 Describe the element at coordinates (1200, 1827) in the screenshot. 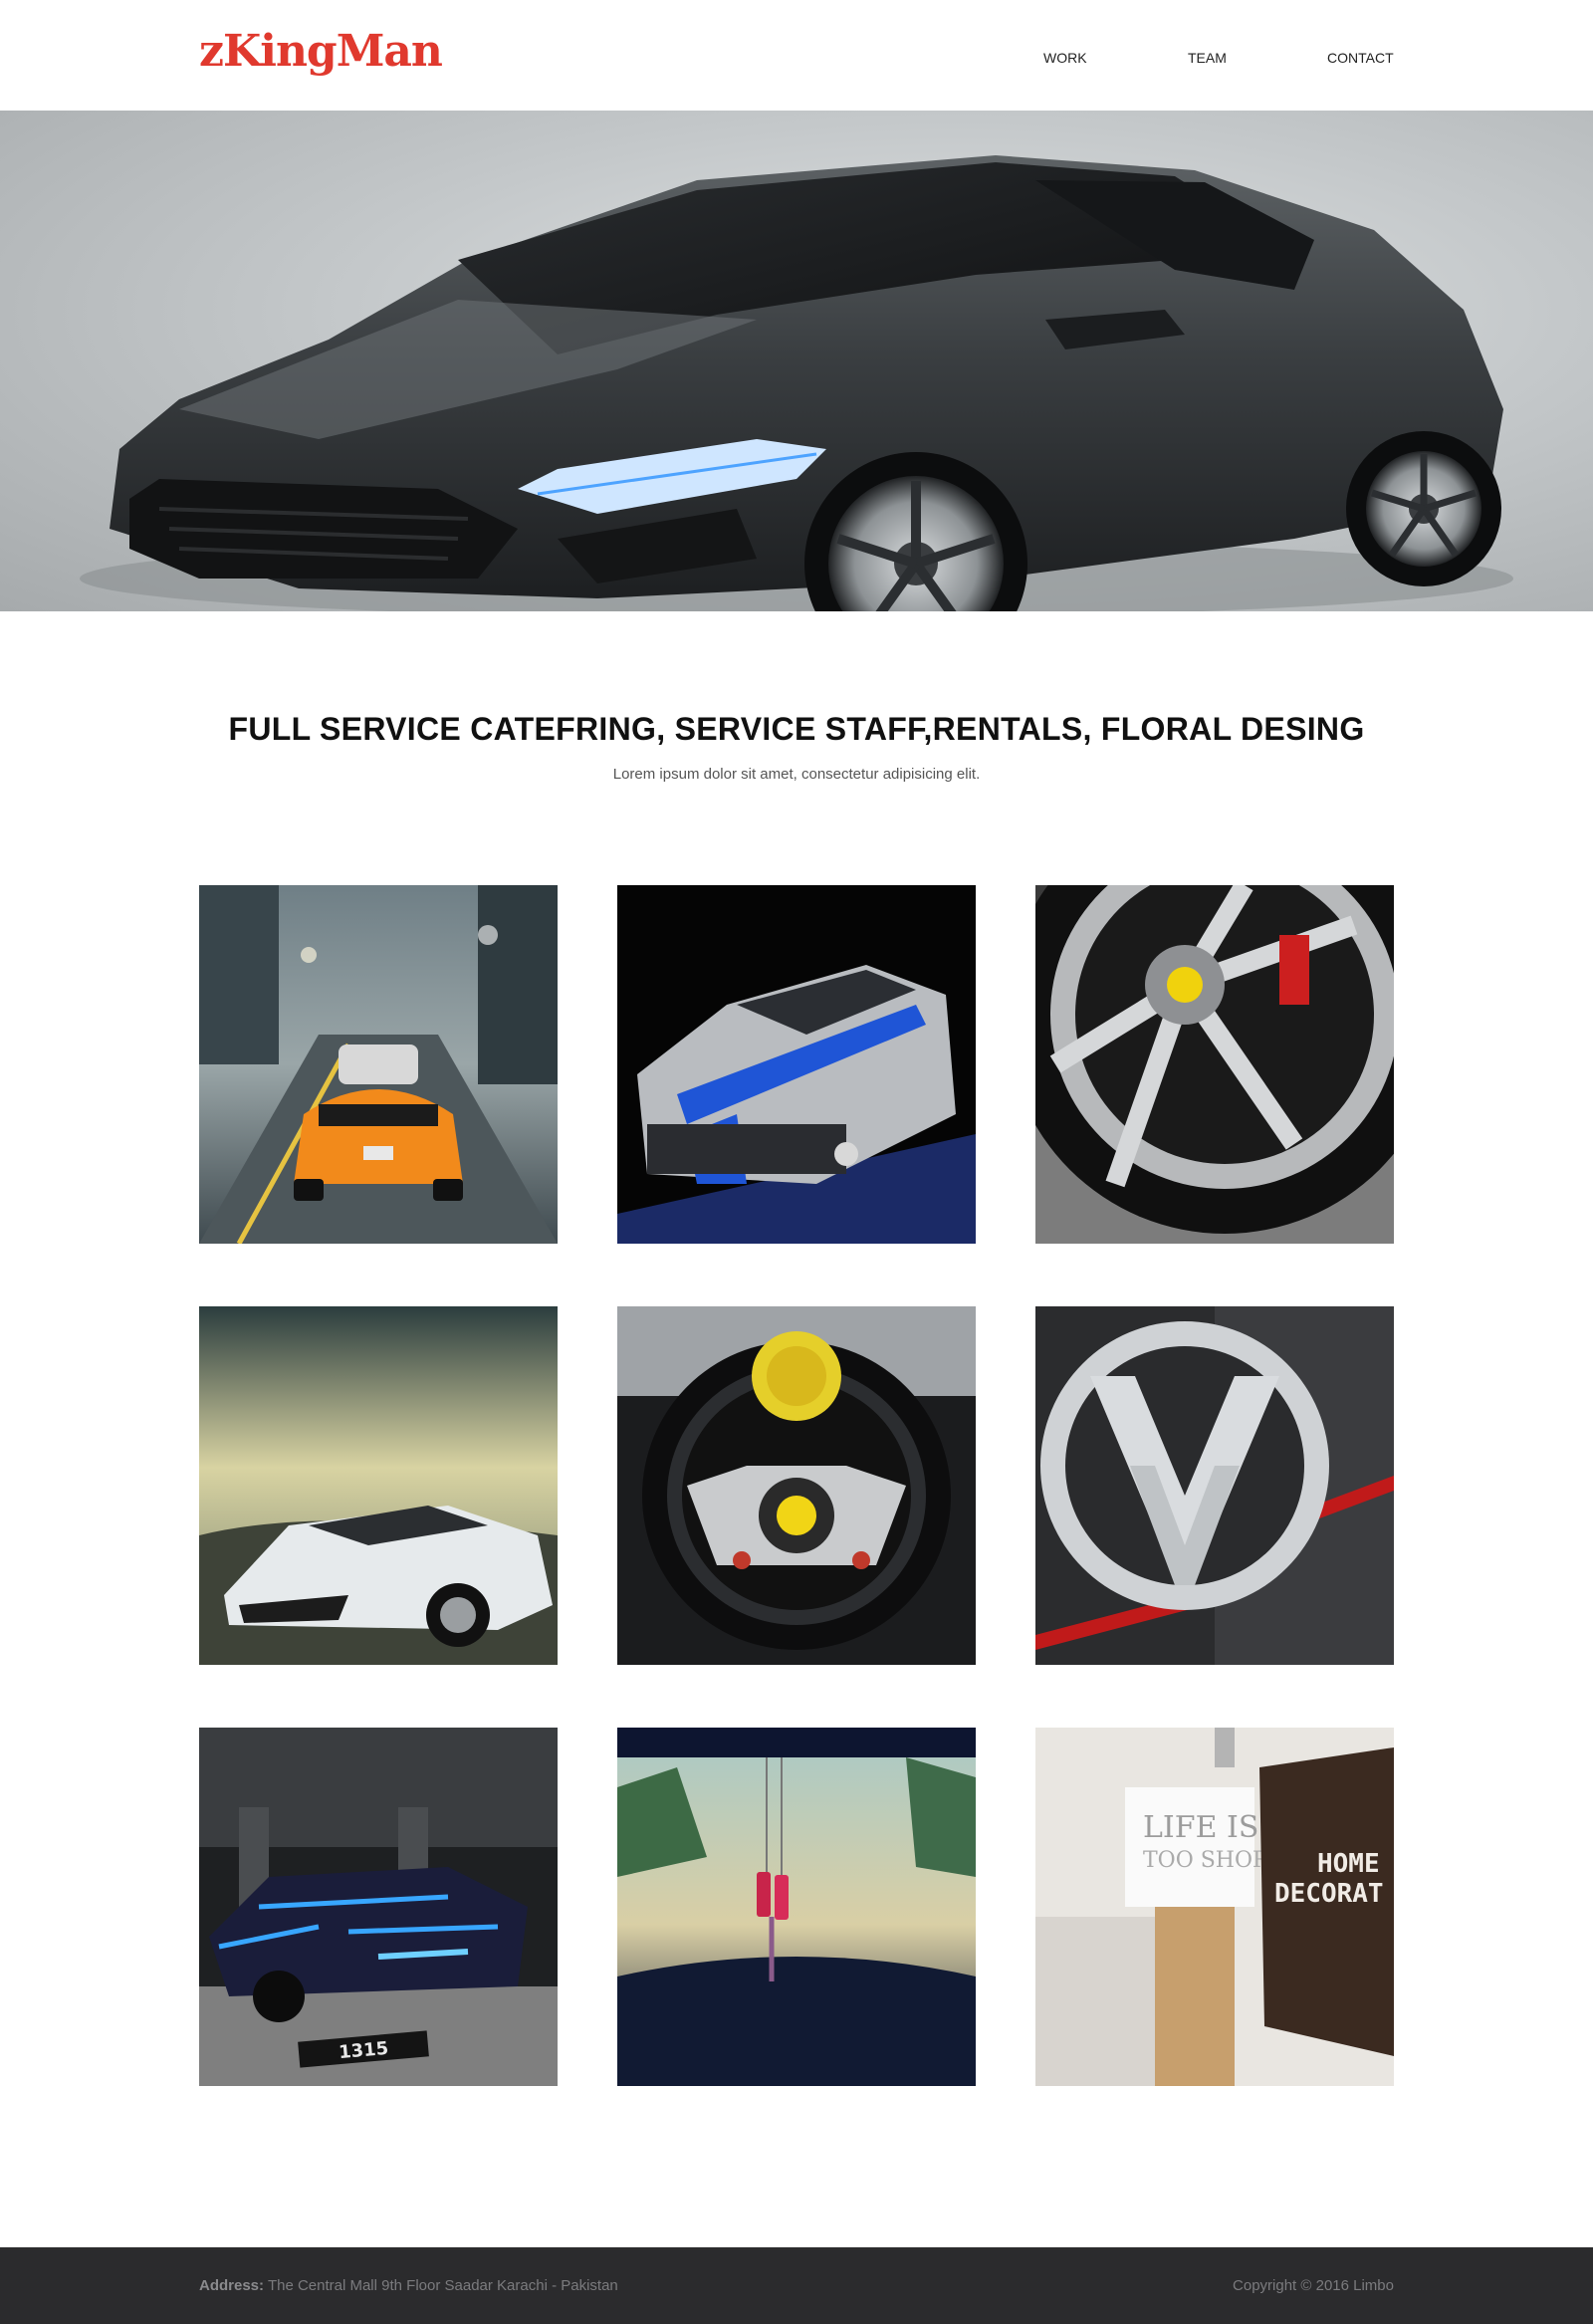

I see `life-is-text: LIFE IS` at that location.